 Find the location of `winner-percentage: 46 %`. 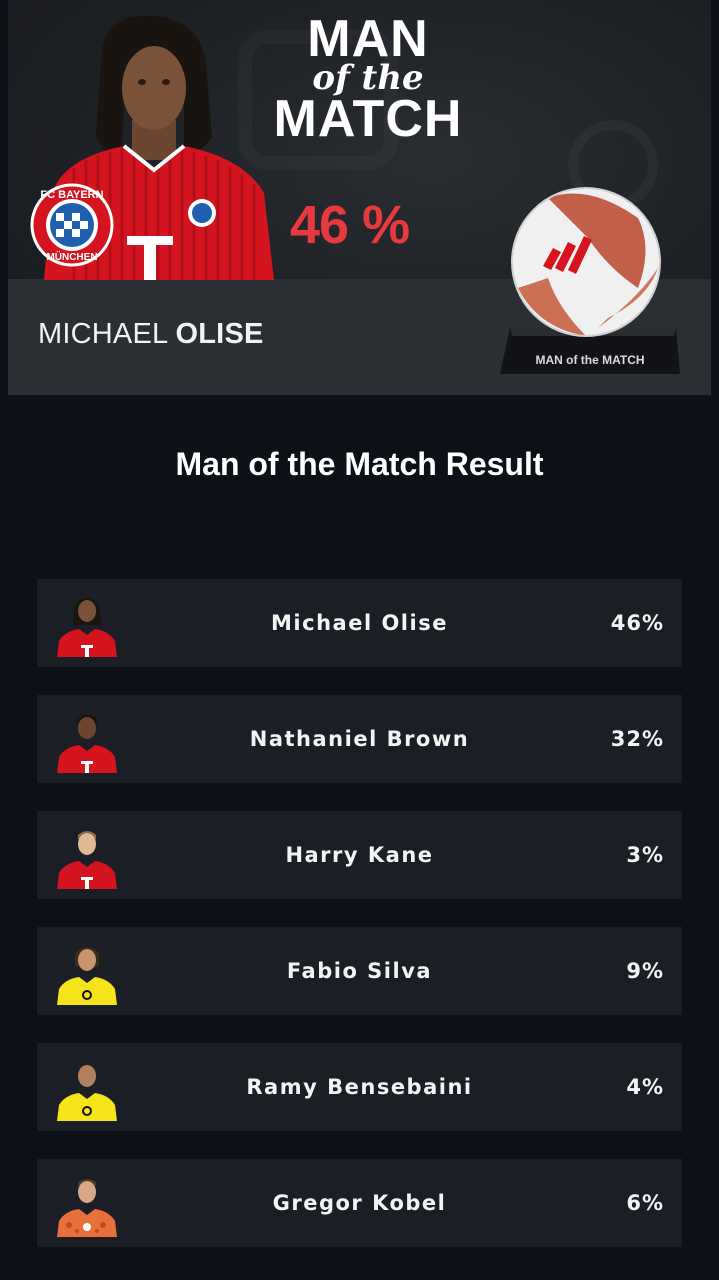

winner-percentage: 46 % is located at coordinates (350, 225).